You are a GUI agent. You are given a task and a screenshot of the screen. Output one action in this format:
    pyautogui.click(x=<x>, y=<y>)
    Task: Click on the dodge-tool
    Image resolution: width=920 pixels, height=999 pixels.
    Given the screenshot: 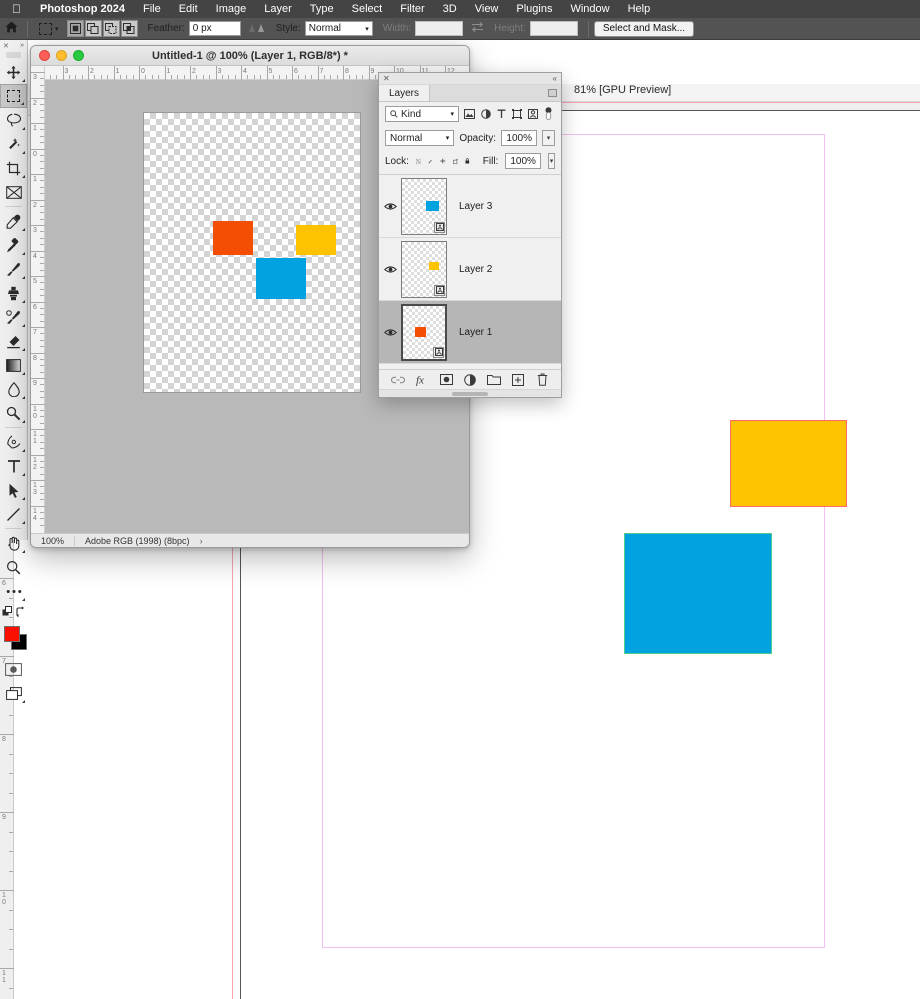 What is the action you would take?
    pyautogui.click(x=13, y=413)
    